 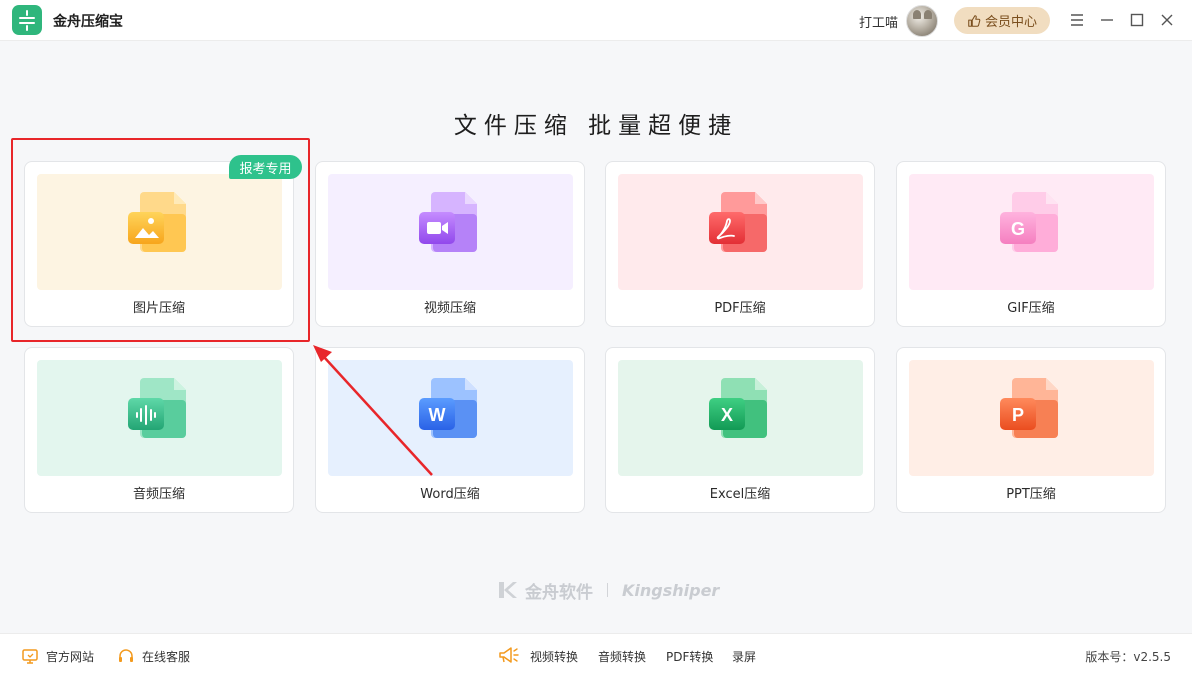 I want to click on card-pdf-compress: PDF压缩, so click(x=740, y=244).